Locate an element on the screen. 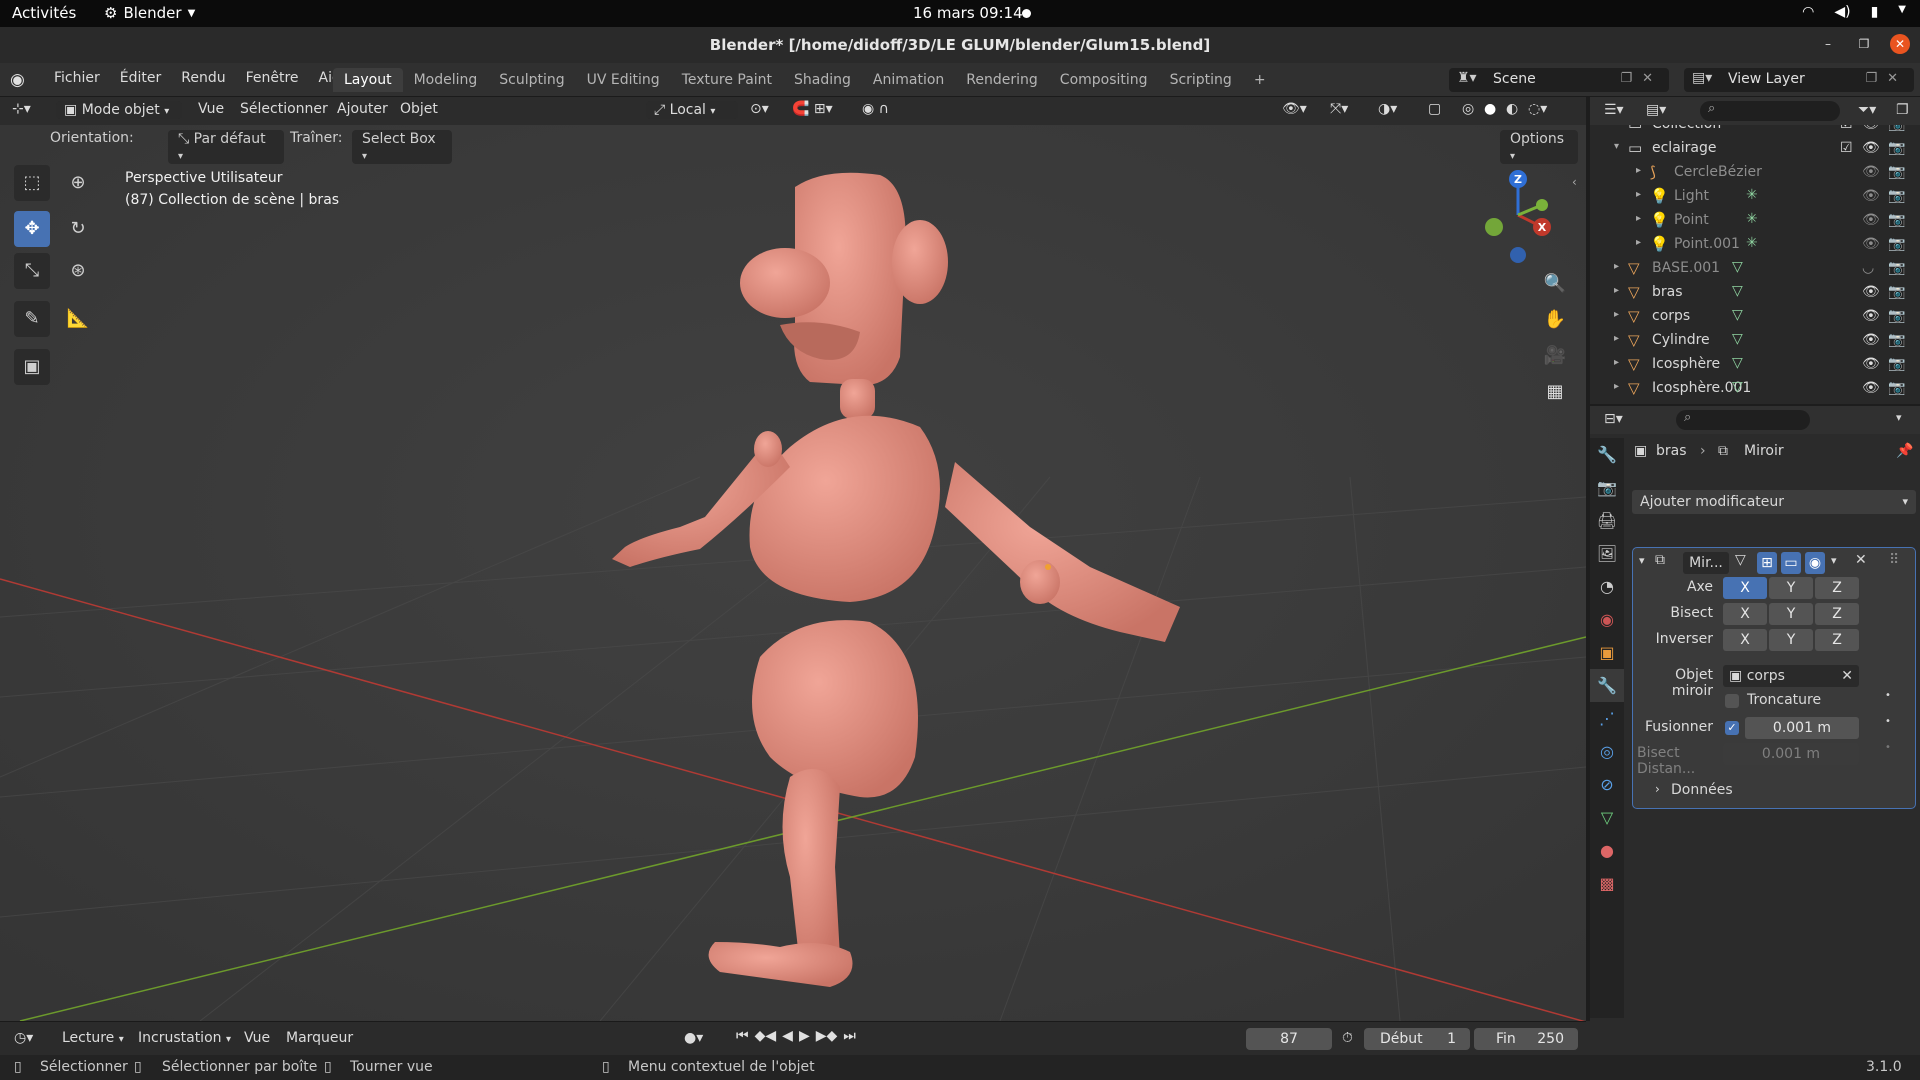 The image size is (1920, 1080). stopwatch-icon: ⏱ is located at coordinates (1347, 1038).